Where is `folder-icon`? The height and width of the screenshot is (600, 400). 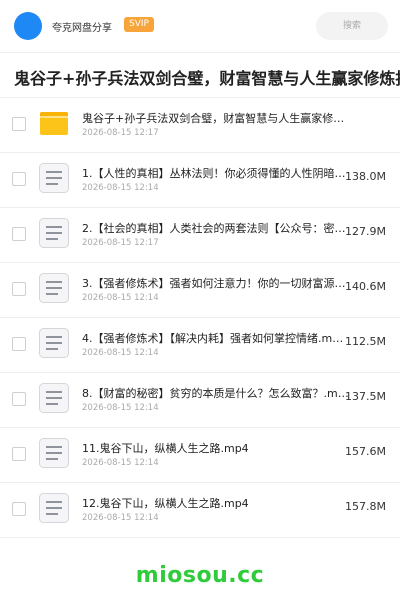 folder-icon is located at coordinates (54, 123).